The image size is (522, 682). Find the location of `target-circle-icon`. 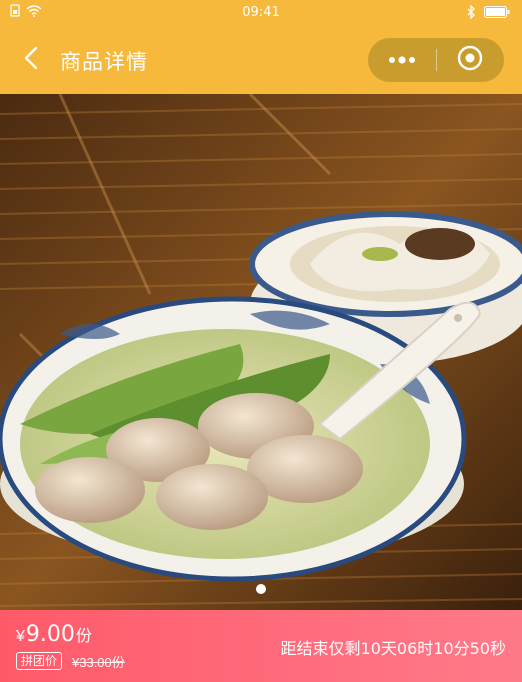

target-circle-icon is located at coordinates (470, 60).